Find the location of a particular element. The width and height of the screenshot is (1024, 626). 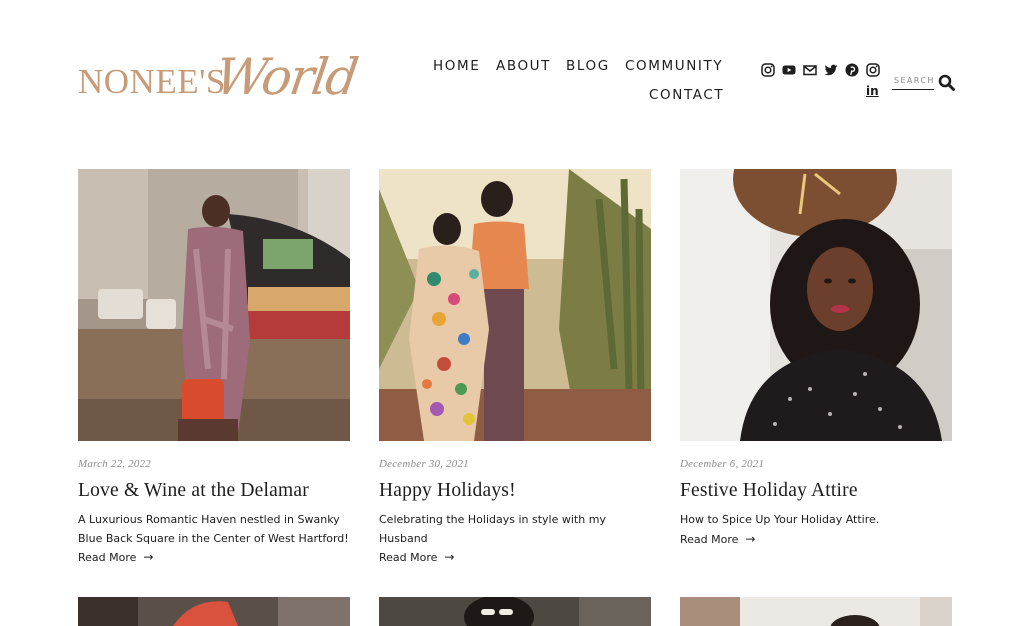

logo-script-text: World is located at coordinates (286, 77).